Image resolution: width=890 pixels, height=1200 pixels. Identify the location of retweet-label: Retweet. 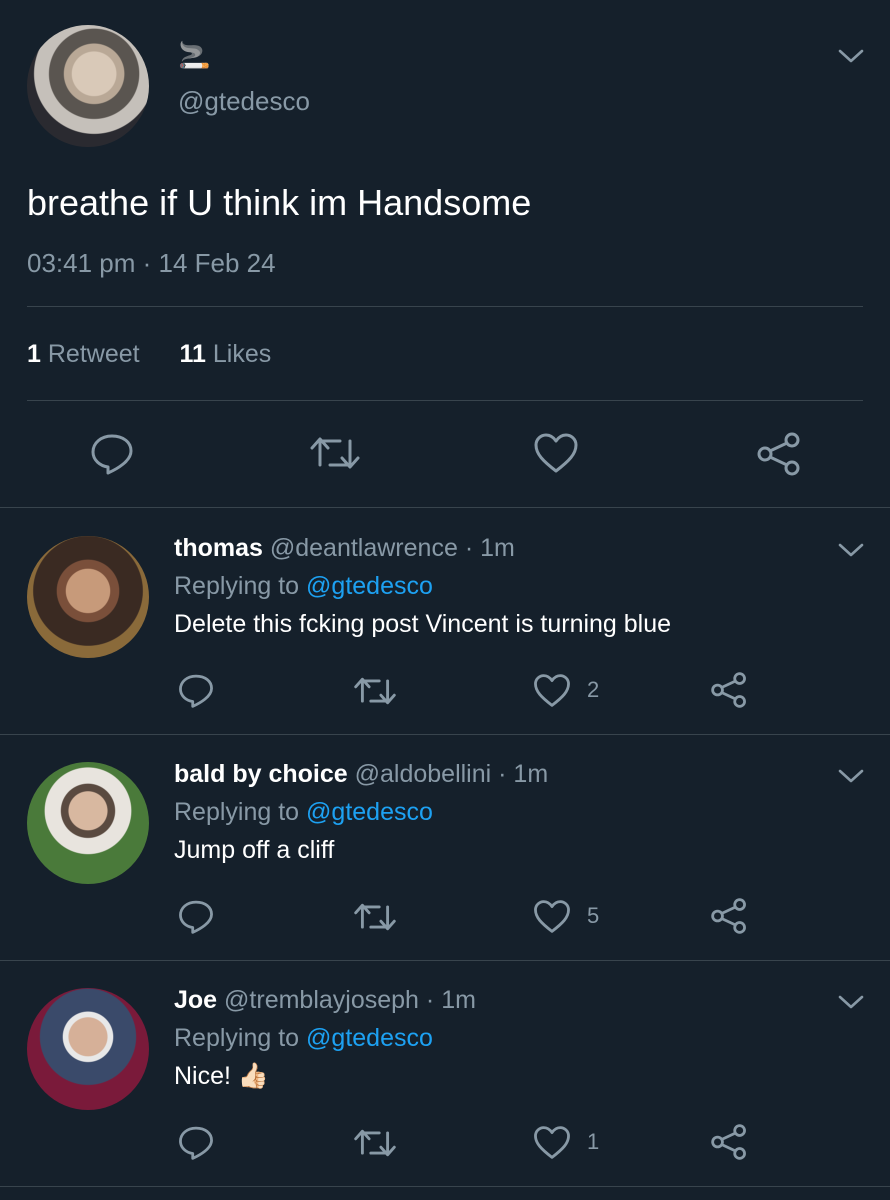
(94, 354).